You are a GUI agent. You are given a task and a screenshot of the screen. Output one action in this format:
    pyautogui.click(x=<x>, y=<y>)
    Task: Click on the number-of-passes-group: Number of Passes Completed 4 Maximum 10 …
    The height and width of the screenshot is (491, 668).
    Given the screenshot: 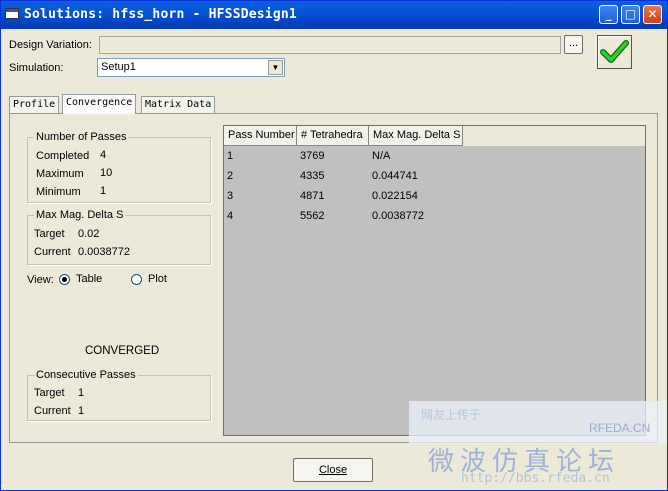 What is the action you would take?
    pyautogui.click(x=119, y=167)
    